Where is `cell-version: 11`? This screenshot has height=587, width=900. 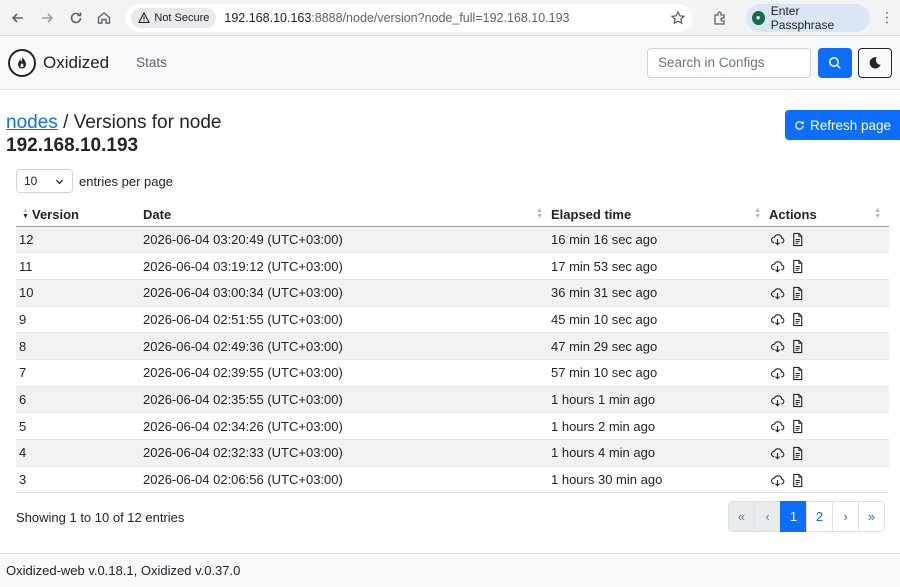 cell-version: 11 is located at coordinates (79, 266).